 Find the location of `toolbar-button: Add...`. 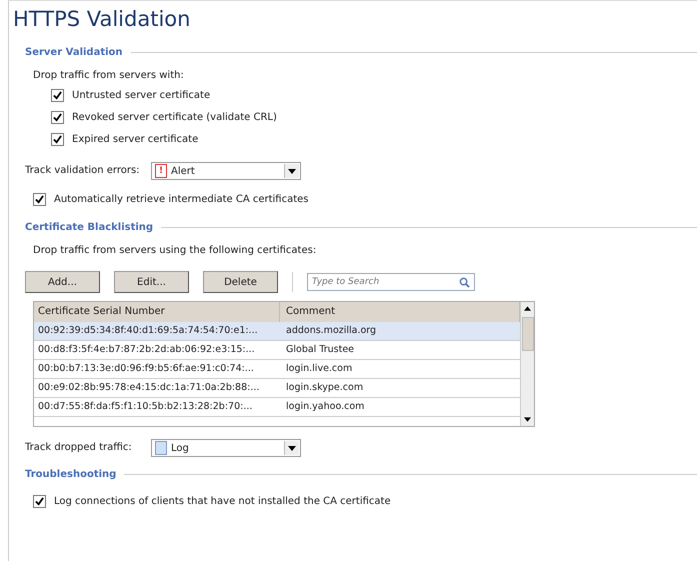

toolbar-button: Add... is located at coordinates (62, 282).